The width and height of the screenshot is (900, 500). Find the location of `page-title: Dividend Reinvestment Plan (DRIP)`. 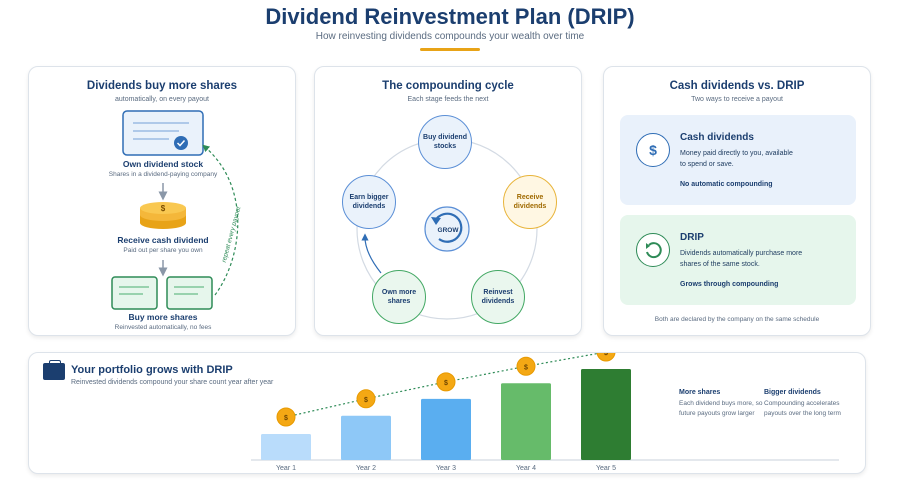

page-title: Dividend Reinvestment Plan (DRIP) is located at coordinates (450, 16).